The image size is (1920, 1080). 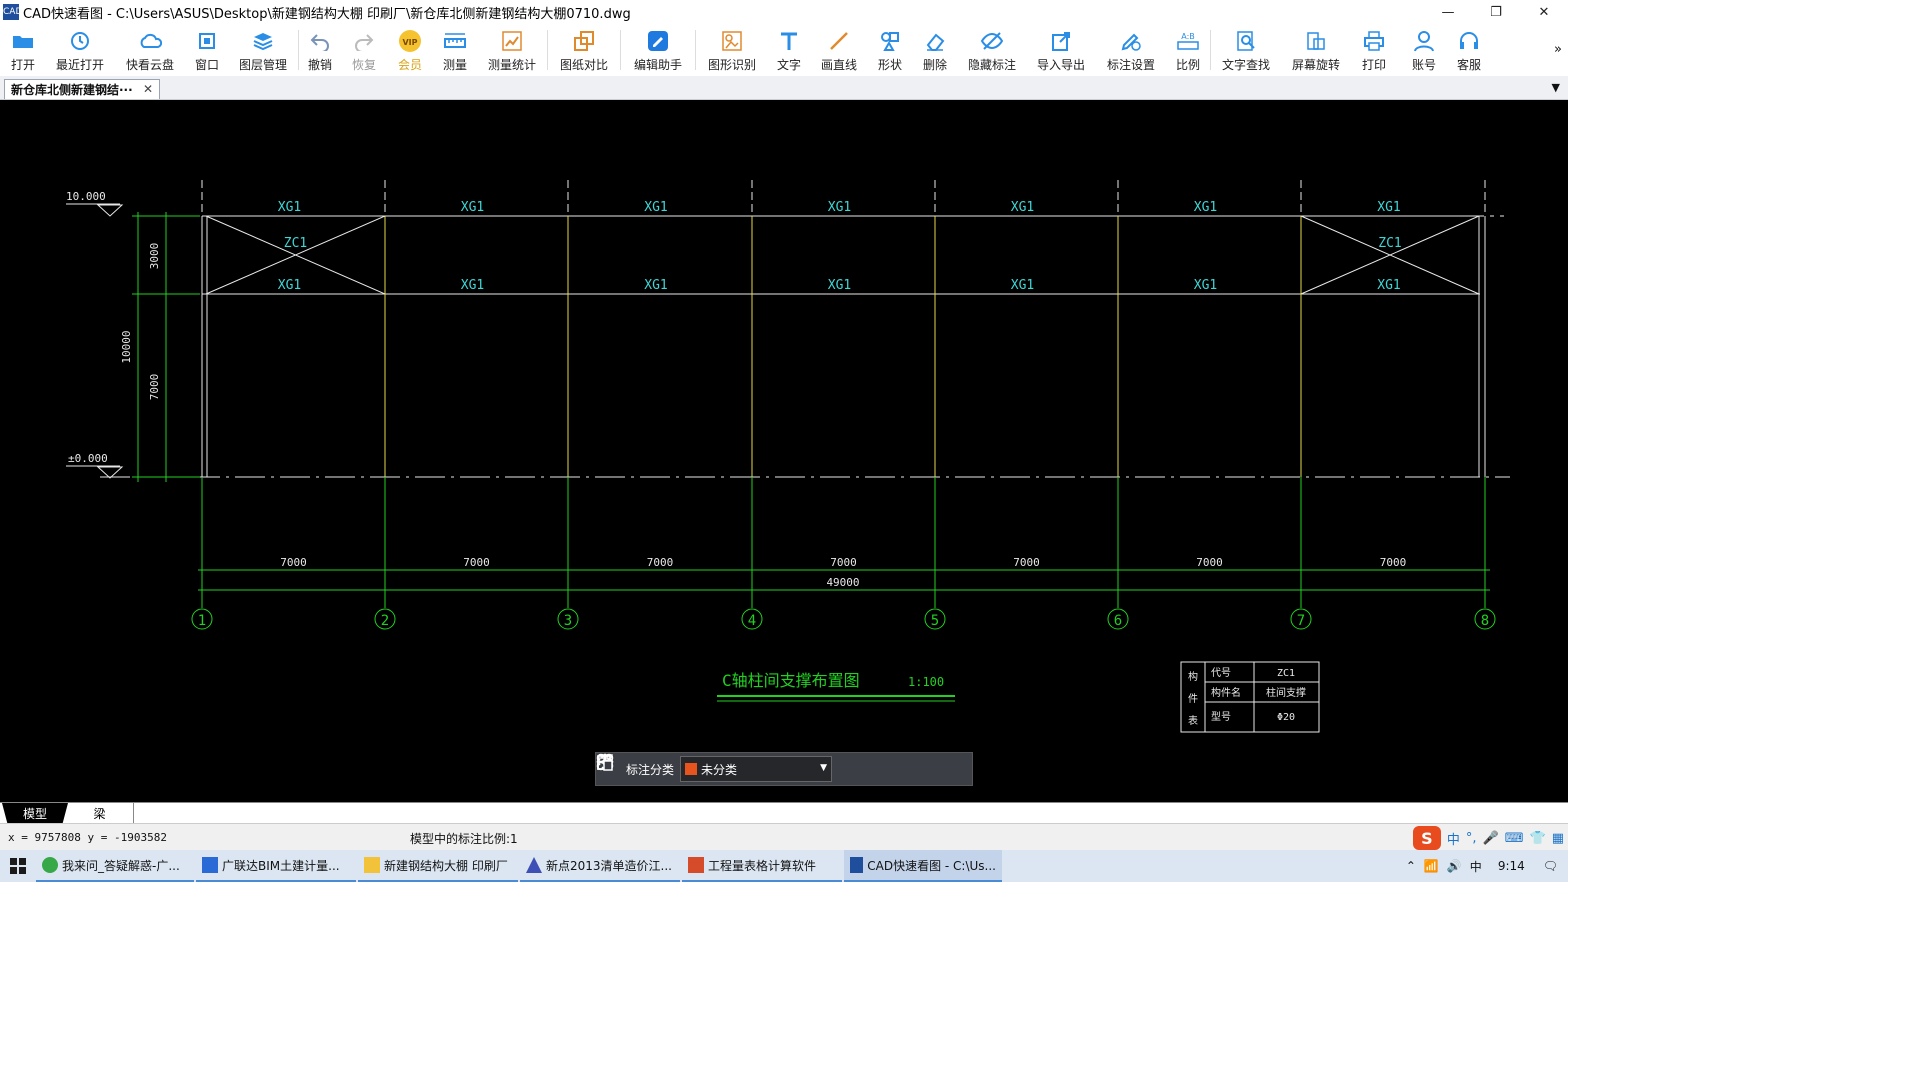 What do you see at coordinates (150, 41) in the screenshot?
I see `cloud-icon` at bounding box center [150, 41].